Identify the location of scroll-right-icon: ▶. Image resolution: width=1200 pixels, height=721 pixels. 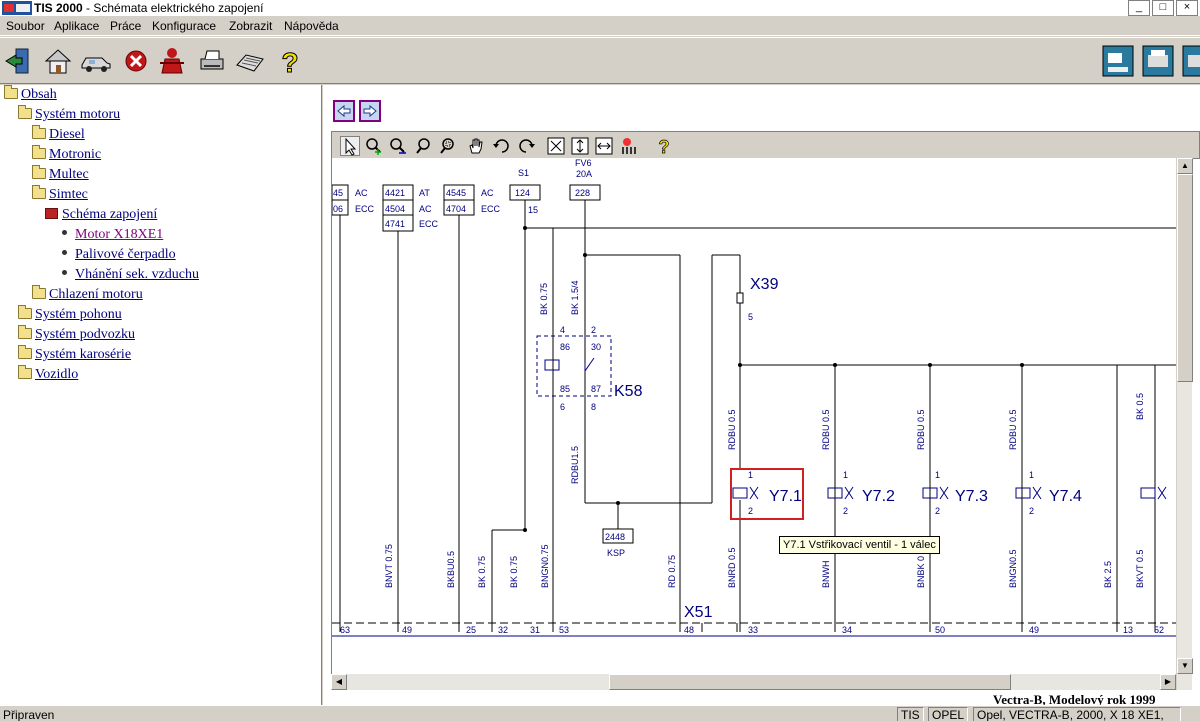
(1168, 682).